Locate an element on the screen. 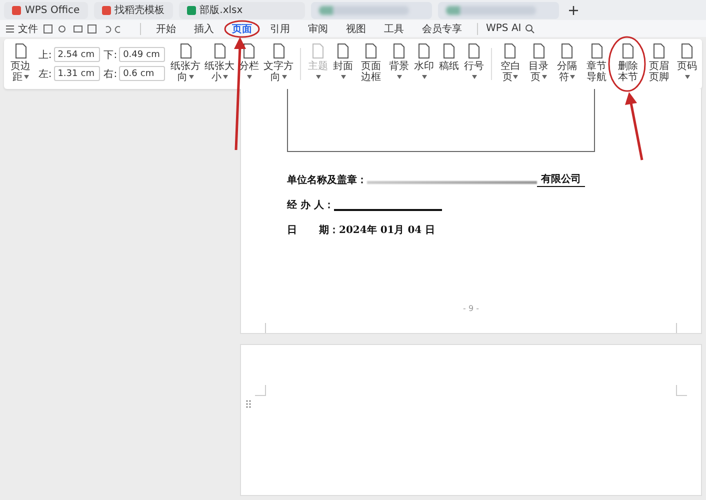 The height and width of the screenshot is (500, 706). ribbon-button: 页边距 is located at coordinates (20, 64).